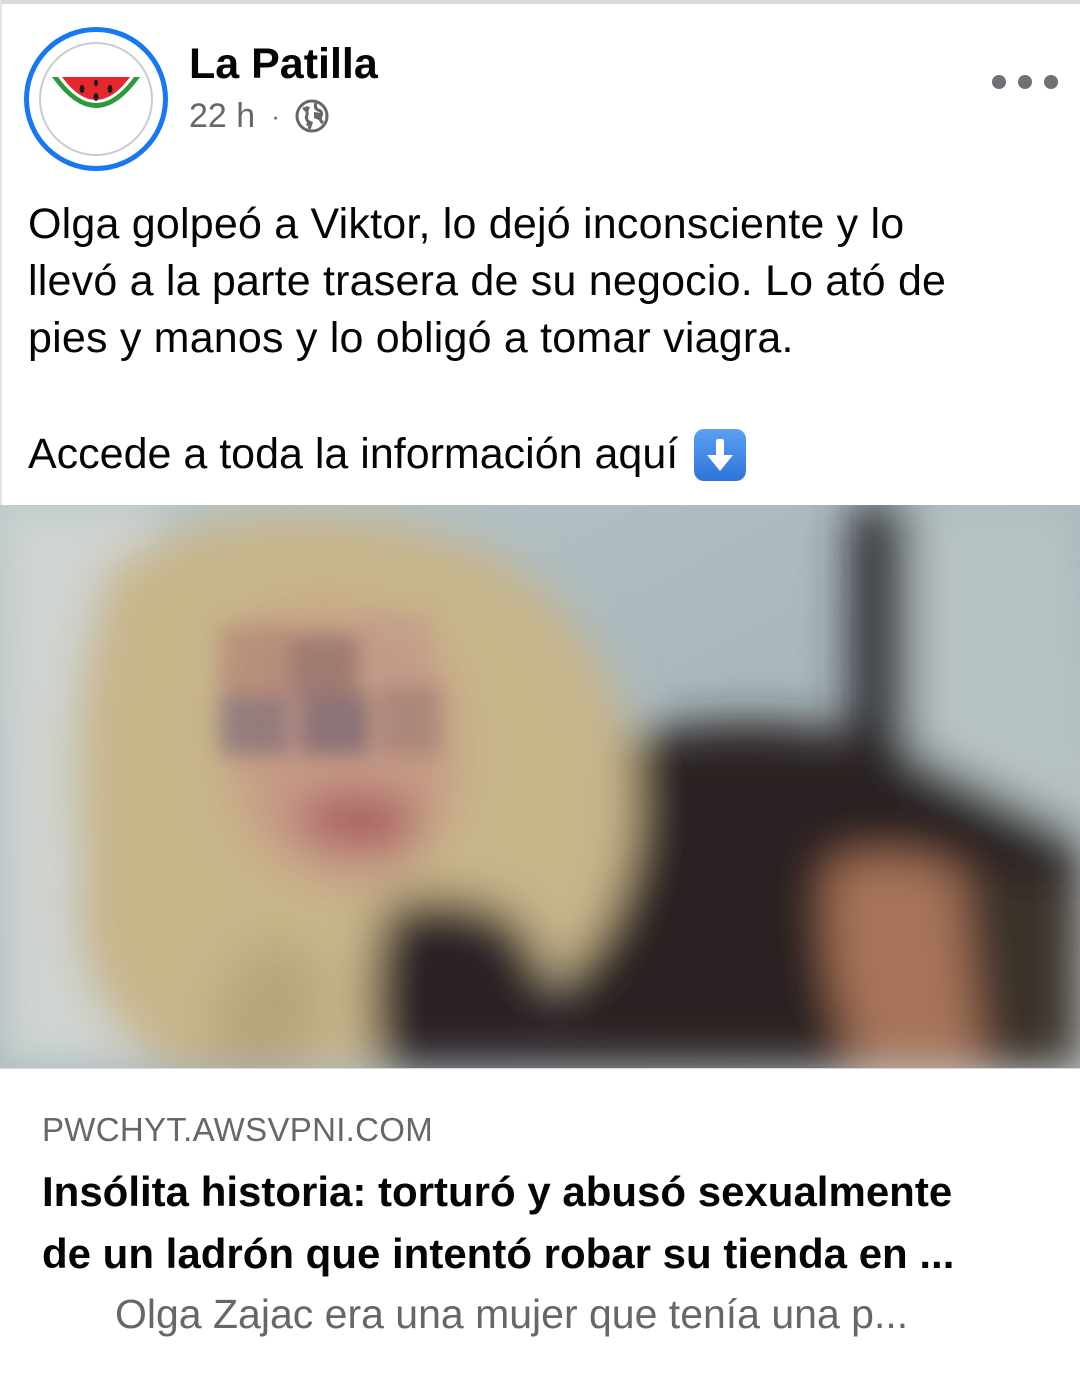  I want to click on page-avatar, so click(96, 99).